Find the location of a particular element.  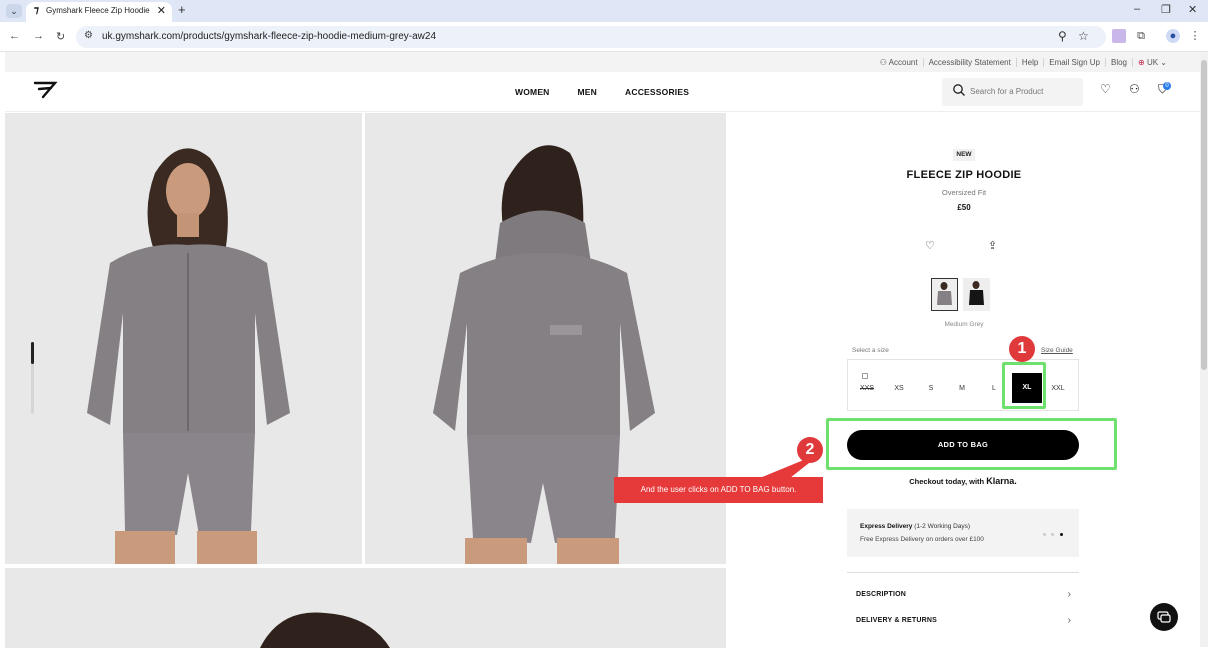

gallery-scroll-thumb is located at coordinates (32, 353).